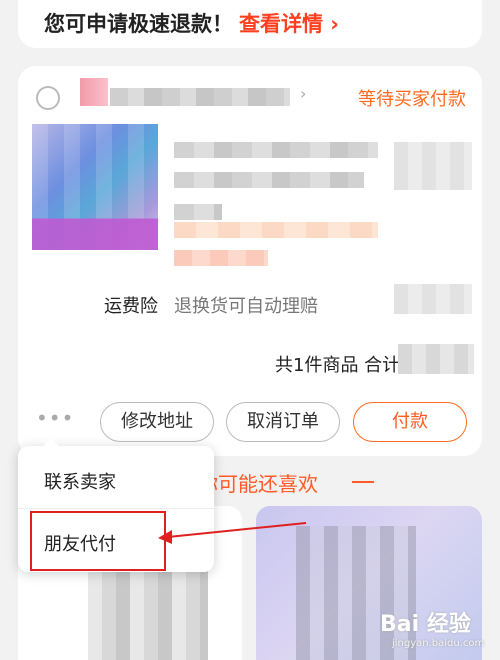  What do you see at coordinates (116, 508) in the screenshot?
I see `menu-divider` at bounding box center [116, 508].